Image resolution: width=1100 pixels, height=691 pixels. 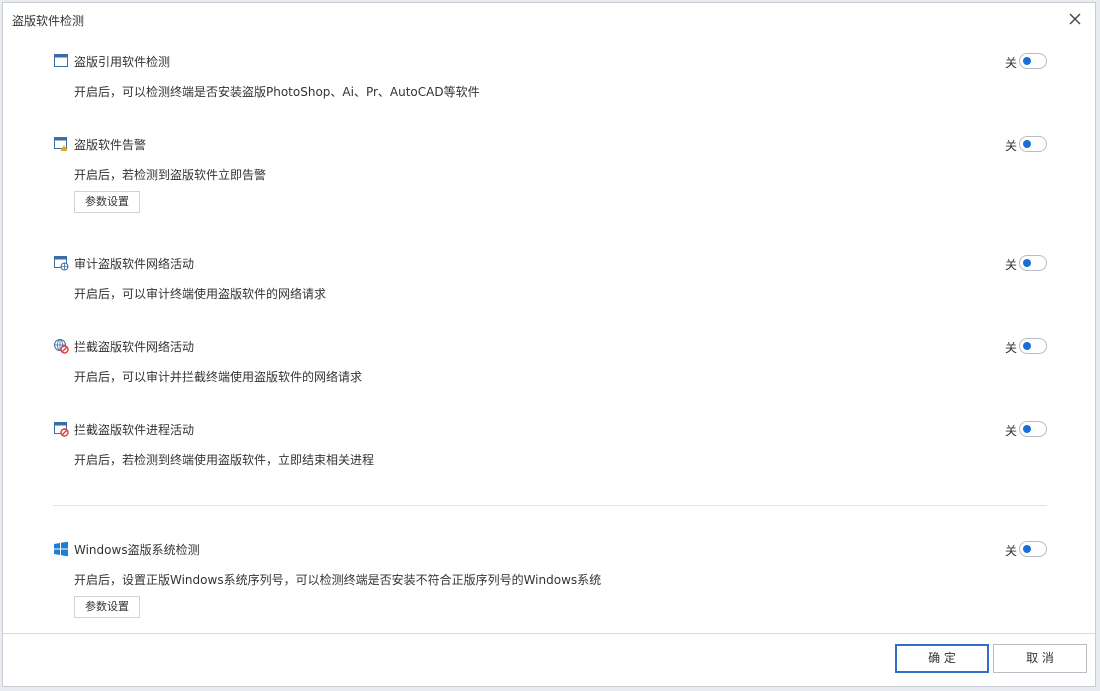 What do you see at coordinates (1040, 658) in the screenshot?
I see `cancel-button: 取 消` at bounding box center [1040, 658].